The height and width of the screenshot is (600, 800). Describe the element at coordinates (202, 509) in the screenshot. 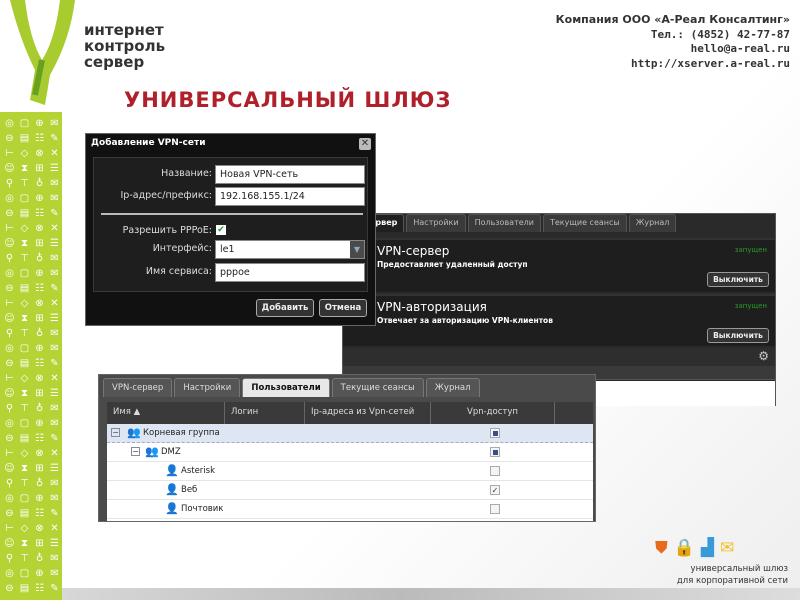

I see `row-name: Почтовик` at that location.